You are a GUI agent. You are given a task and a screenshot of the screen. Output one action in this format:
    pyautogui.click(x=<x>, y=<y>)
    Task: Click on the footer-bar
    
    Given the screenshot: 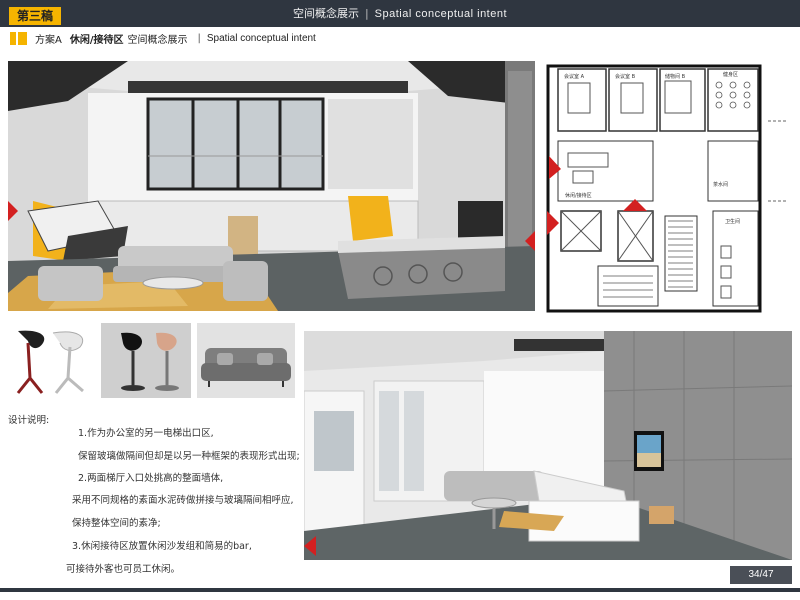 What is the action you would take?
    pyautogui.click(x=400, y=590)
    